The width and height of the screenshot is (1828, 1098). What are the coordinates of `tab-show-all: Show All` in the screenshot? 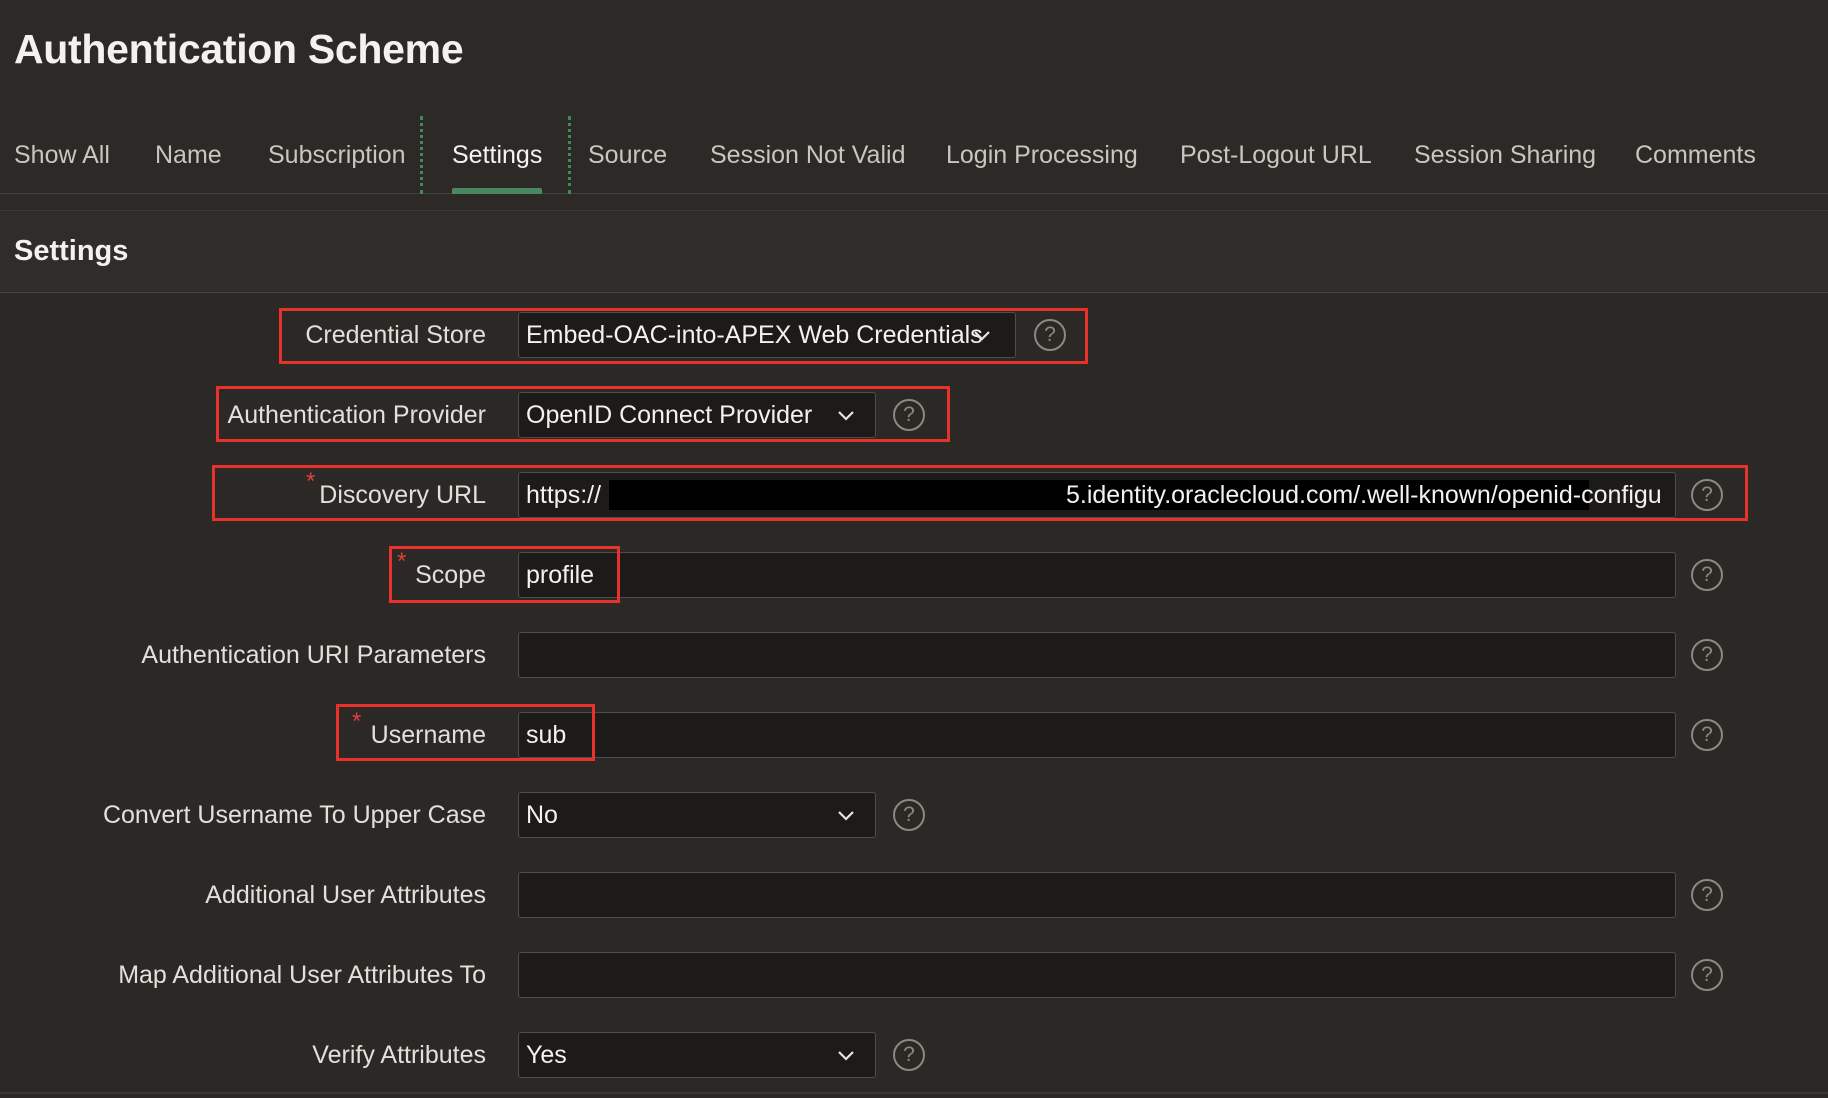 It's located at (62, 151).